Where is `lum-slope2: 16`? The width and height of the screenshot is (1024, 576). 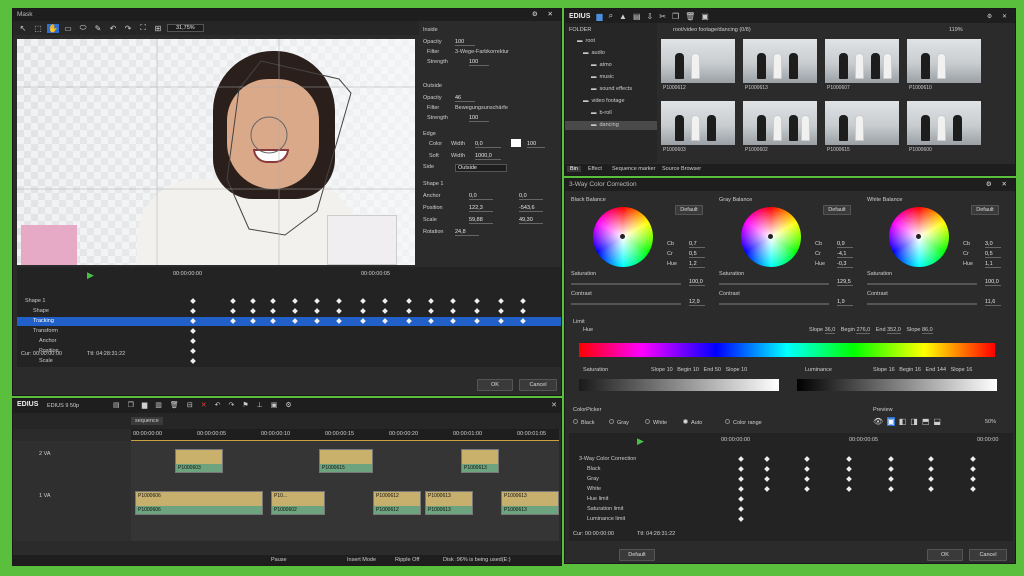 lum-slope2: 16 is located at coordinates (969, 370).